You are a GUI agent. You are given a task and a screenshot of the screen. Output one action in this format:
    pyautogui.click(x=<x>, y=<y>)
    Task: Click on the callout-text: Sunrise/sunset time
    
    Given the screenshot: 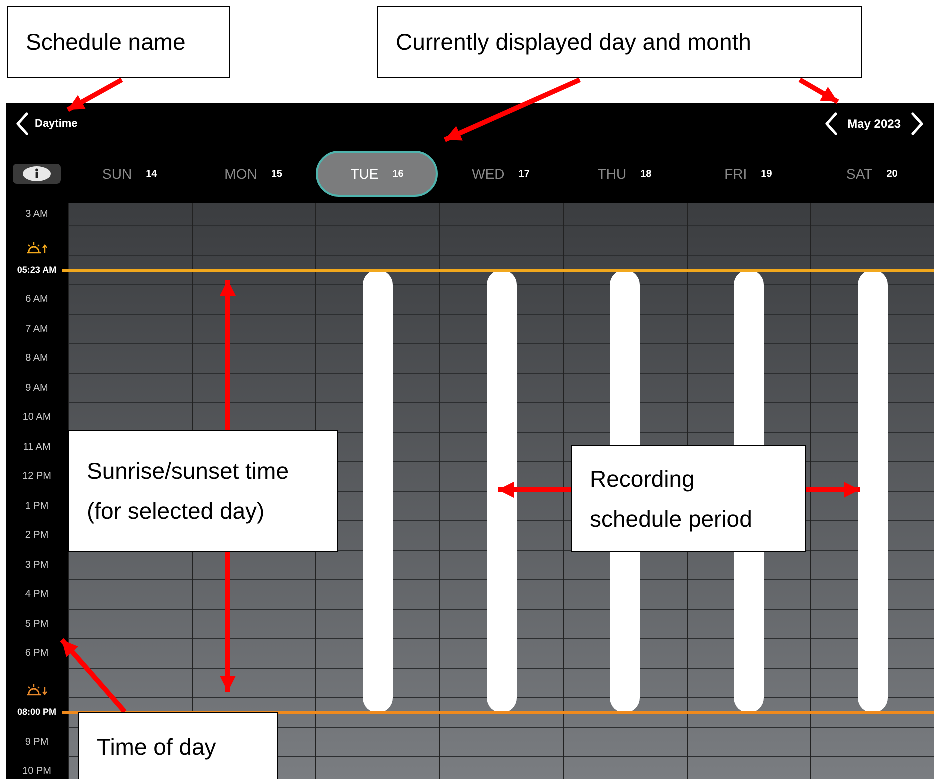 What is the action you would take?
    pyautogui.click(x=188, y=471)
    